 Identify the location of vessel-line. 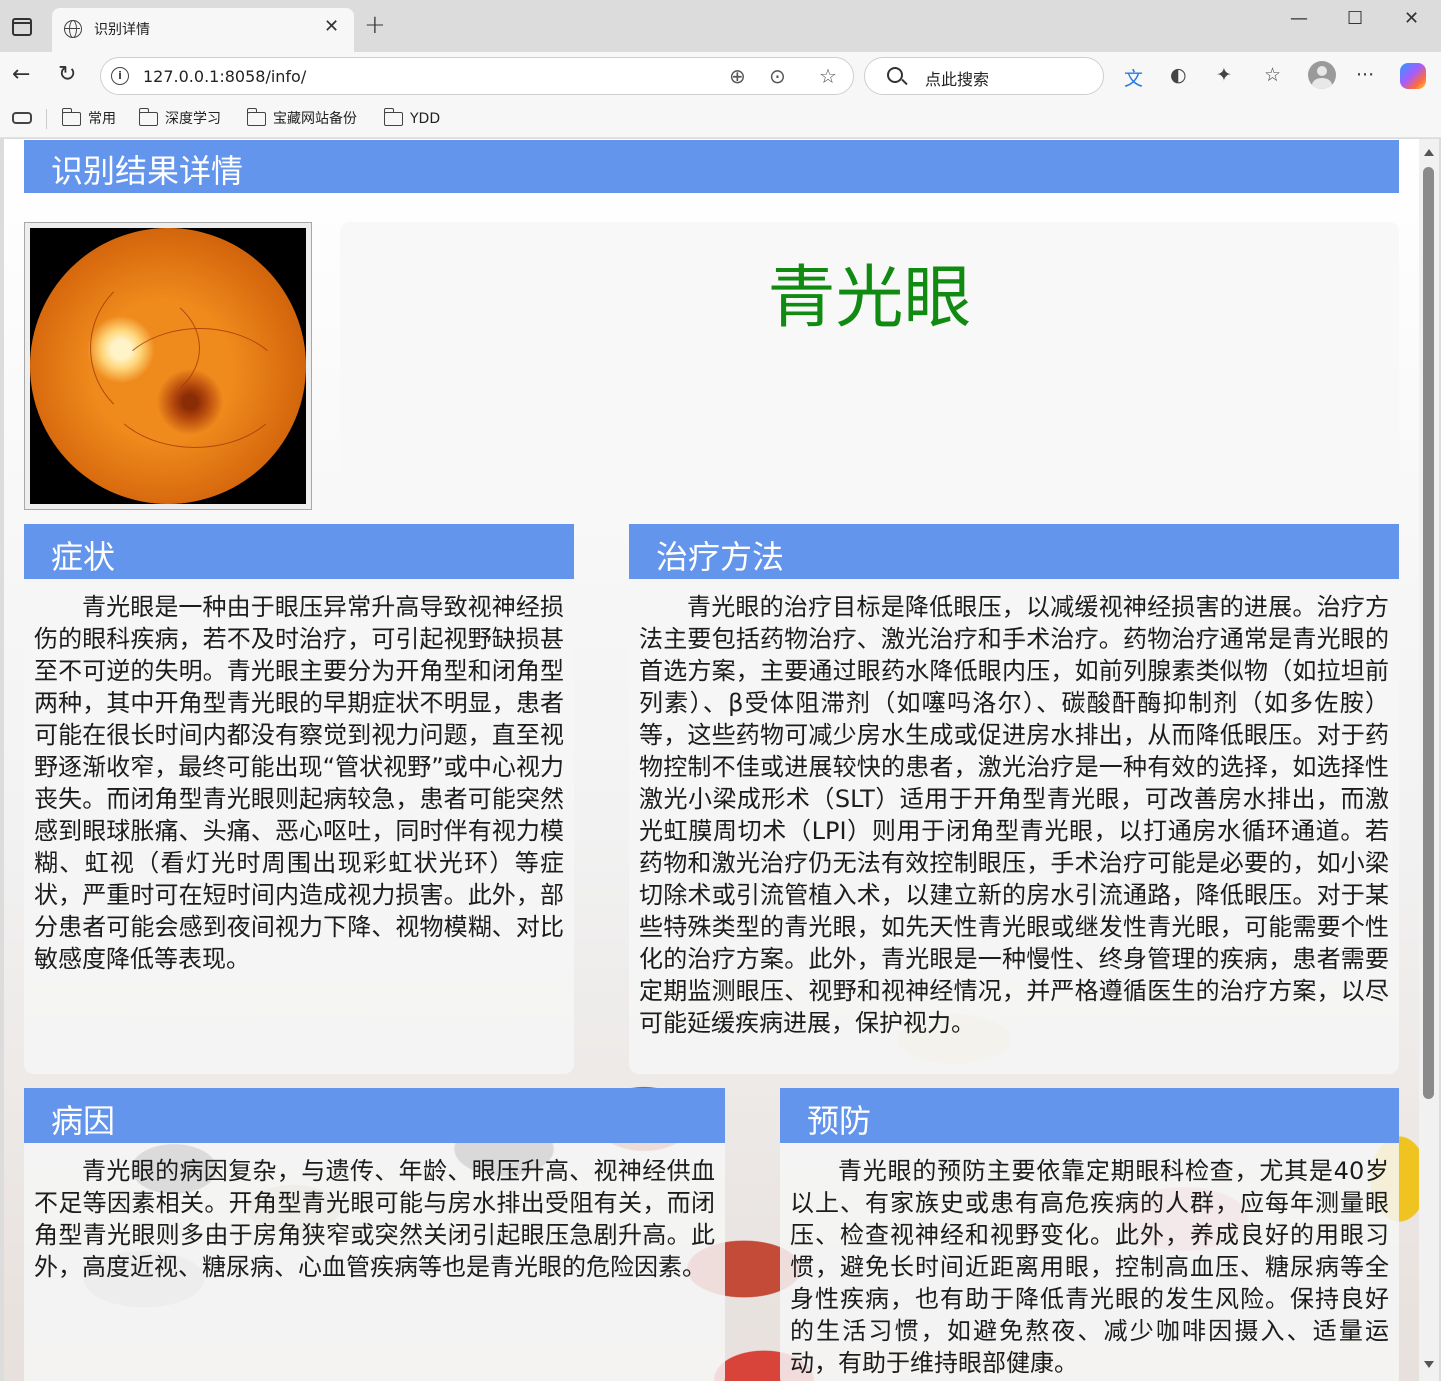
(125, 348).